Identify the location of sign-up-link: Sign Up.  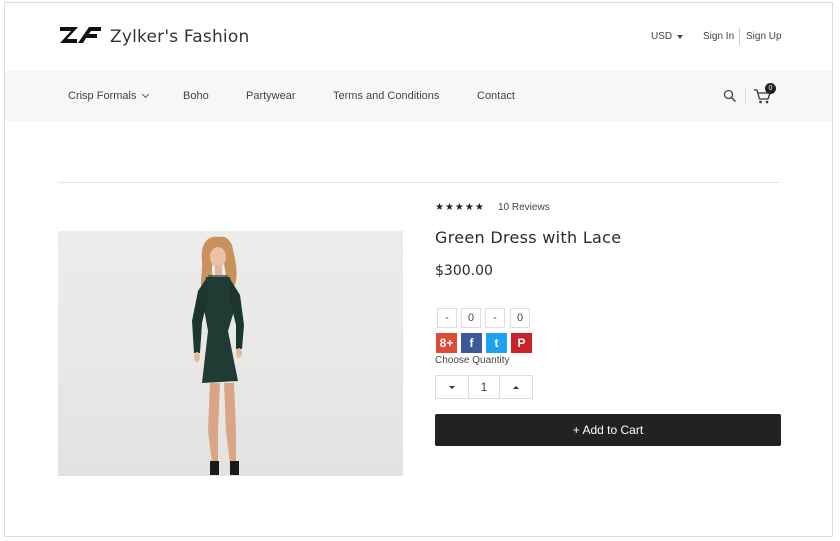
(764, 36).